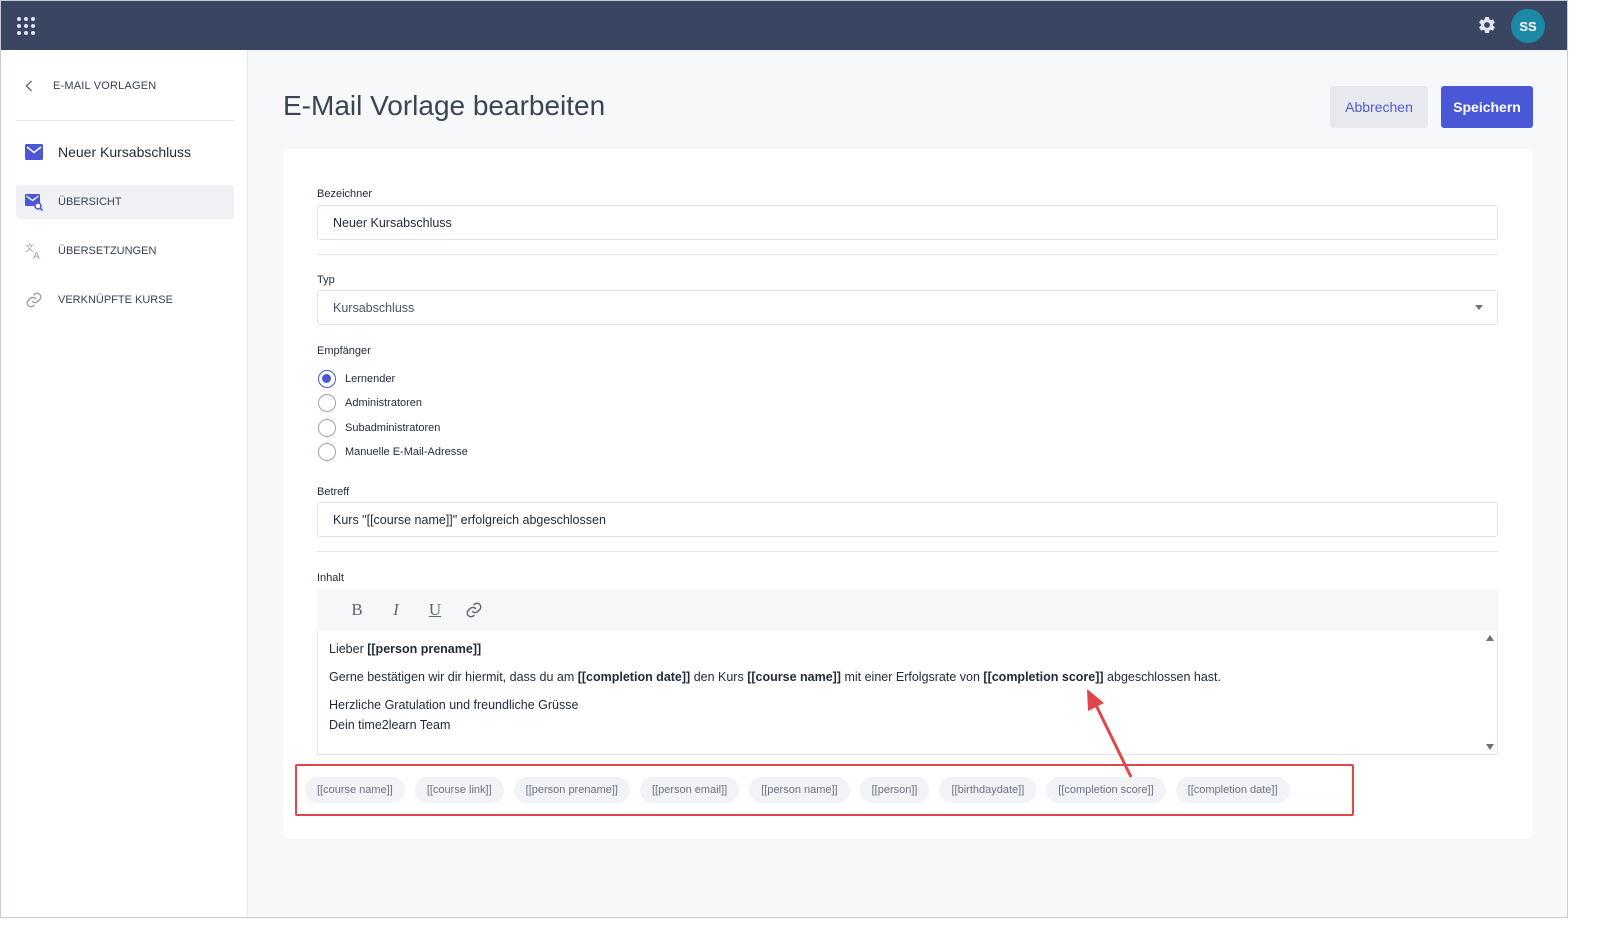 This screenshot has height=944, width=1612. Describe the element at coordinates (988, 790) in the screenshot. I see `placeholder-tag: [[birthdaydate]]` at that location.